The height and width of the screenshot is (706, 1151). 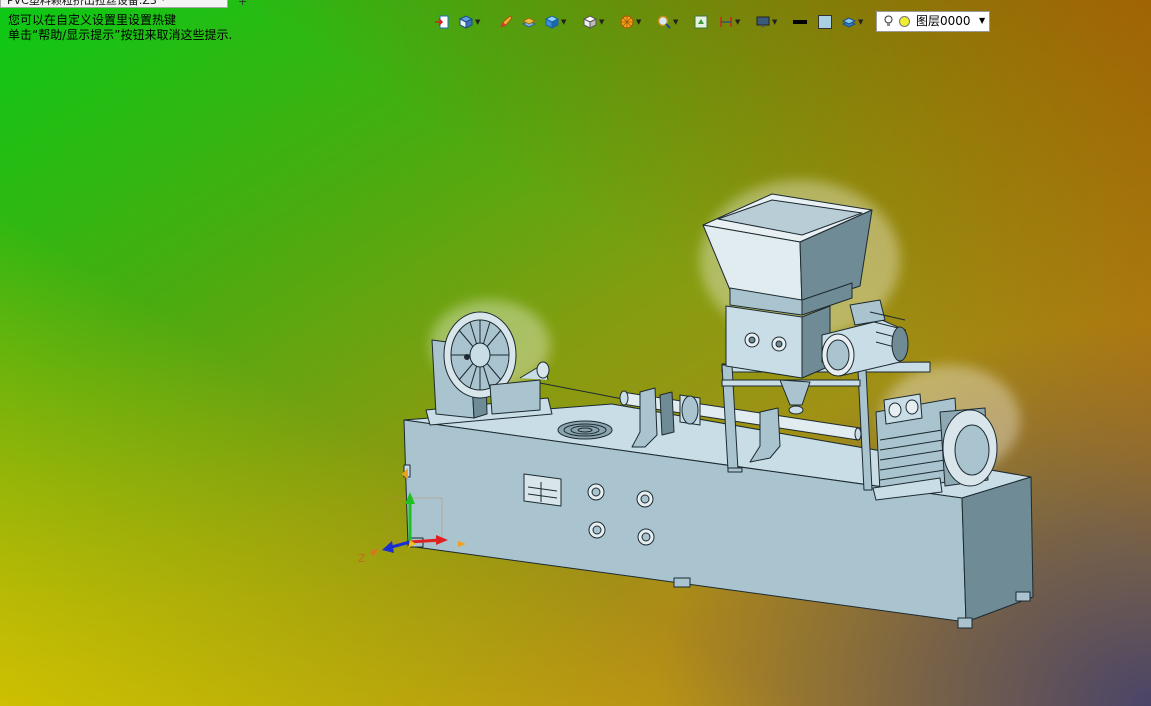 I want to click on main-motor, so click(x=935, y=447).